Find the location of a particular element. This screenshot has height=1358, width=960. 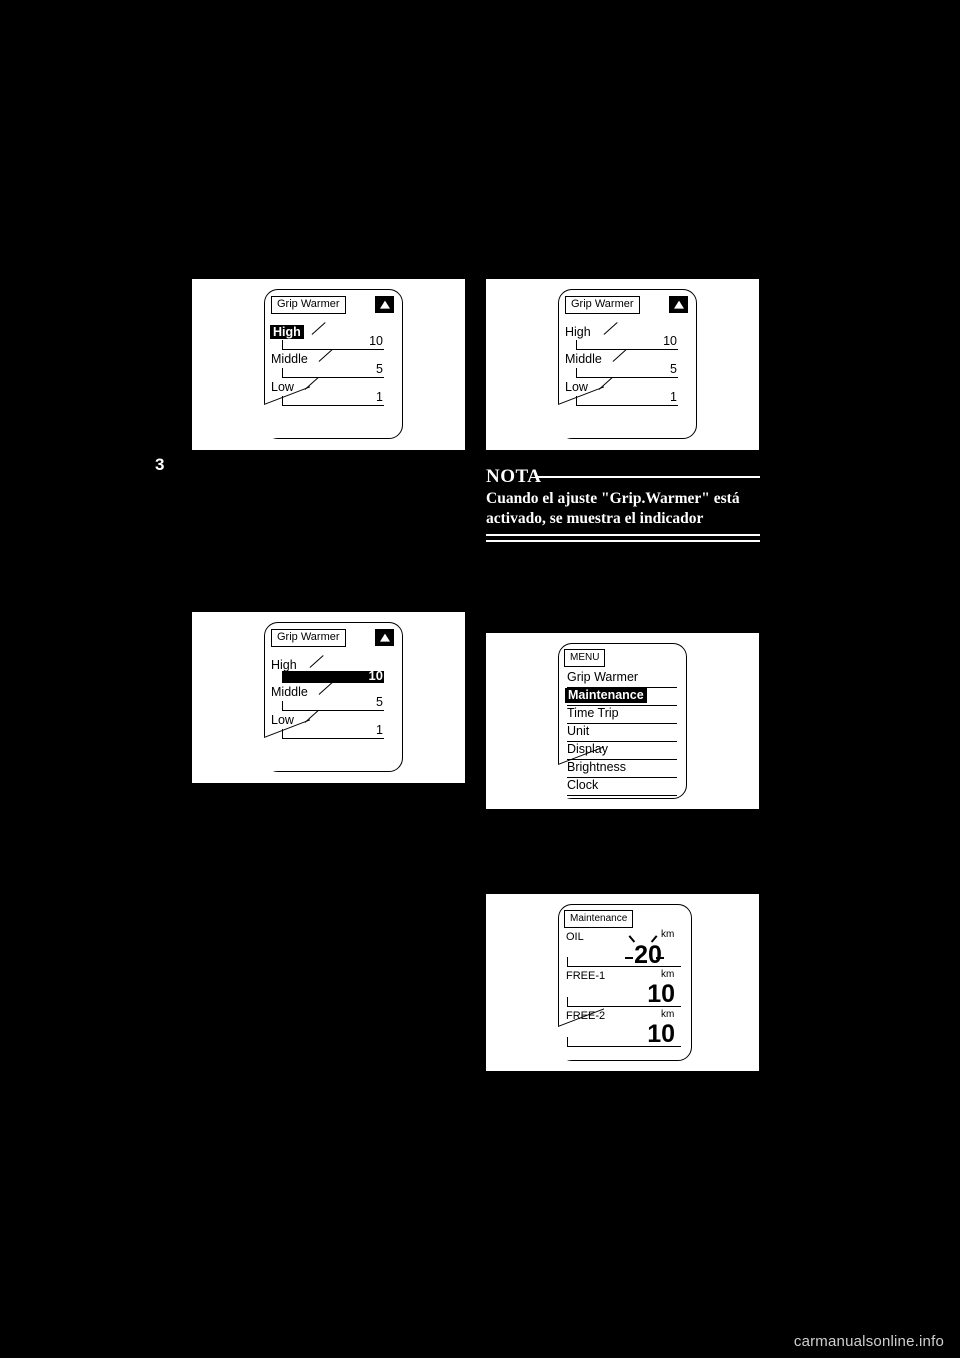

chapter-number: 3 is located at coordinates (160, 464).